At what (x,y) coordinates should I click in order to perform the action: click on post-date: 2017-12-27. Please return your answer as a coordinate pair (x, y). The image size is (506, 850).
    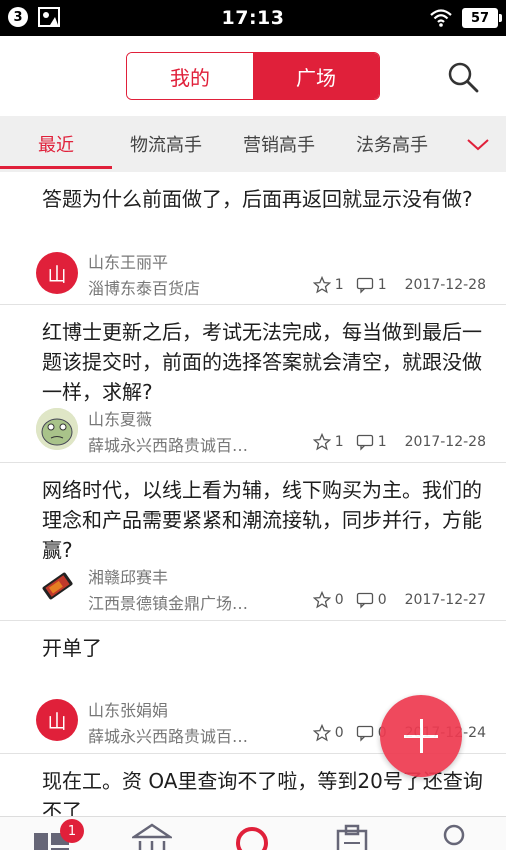
    Looking at the image, I should click on (445, 600).